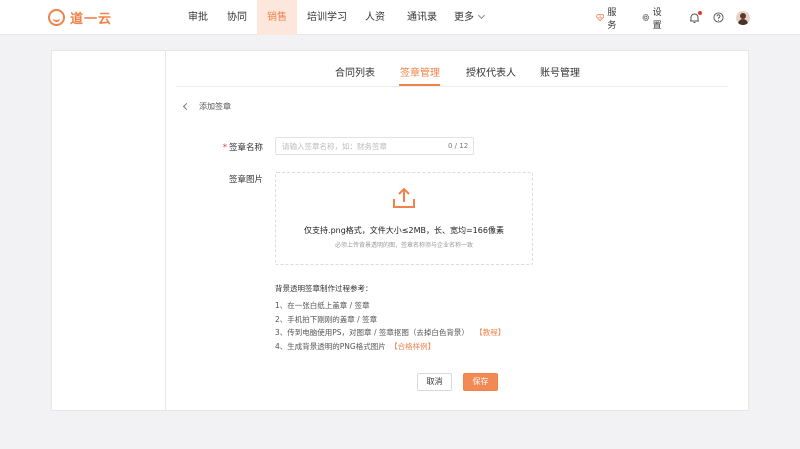 The image size is (800, 449). Describe the element at coordinates (457, 68) in the screenshot. I see `tab-bar: 合同列表 签章管理 授权代表人 账号管理` at that location.